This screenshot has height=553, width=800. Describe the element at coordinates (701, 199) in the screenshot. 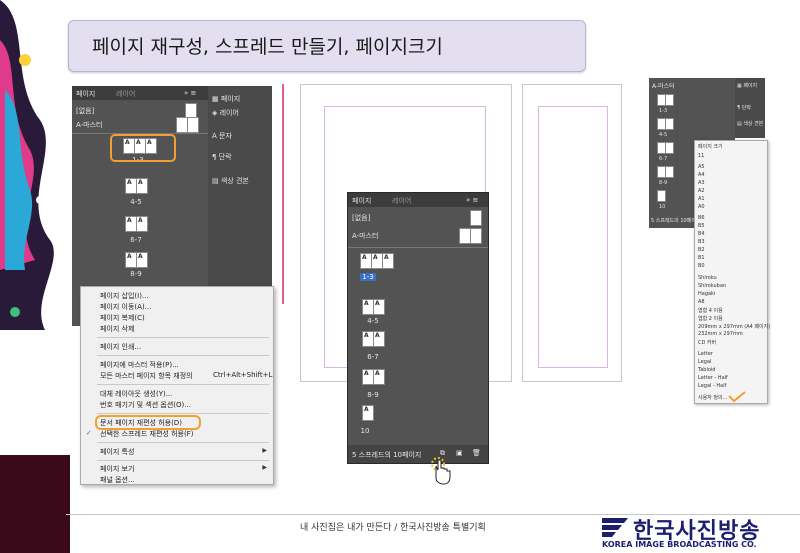

I see `page-size-option: A1` at that location.